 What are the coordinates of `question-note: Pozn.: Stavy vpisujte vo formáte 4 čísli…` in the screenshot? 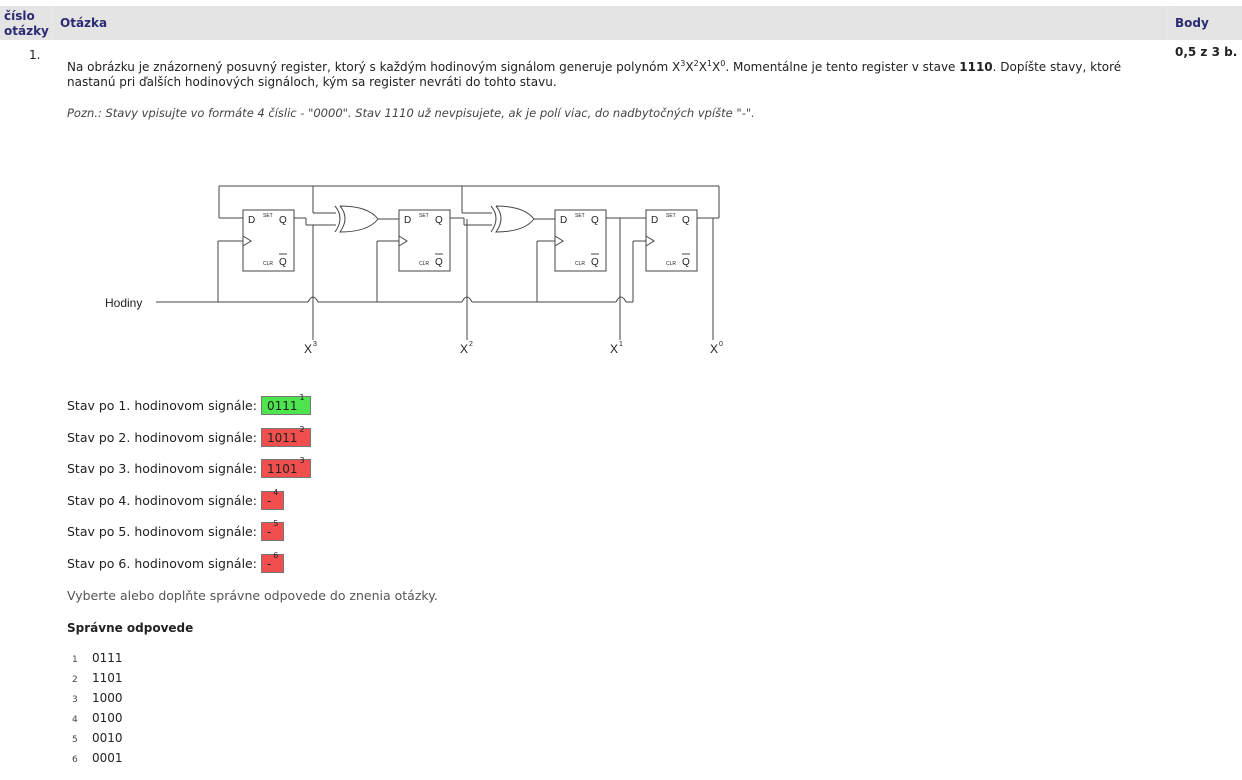 It's located at (411, 113).